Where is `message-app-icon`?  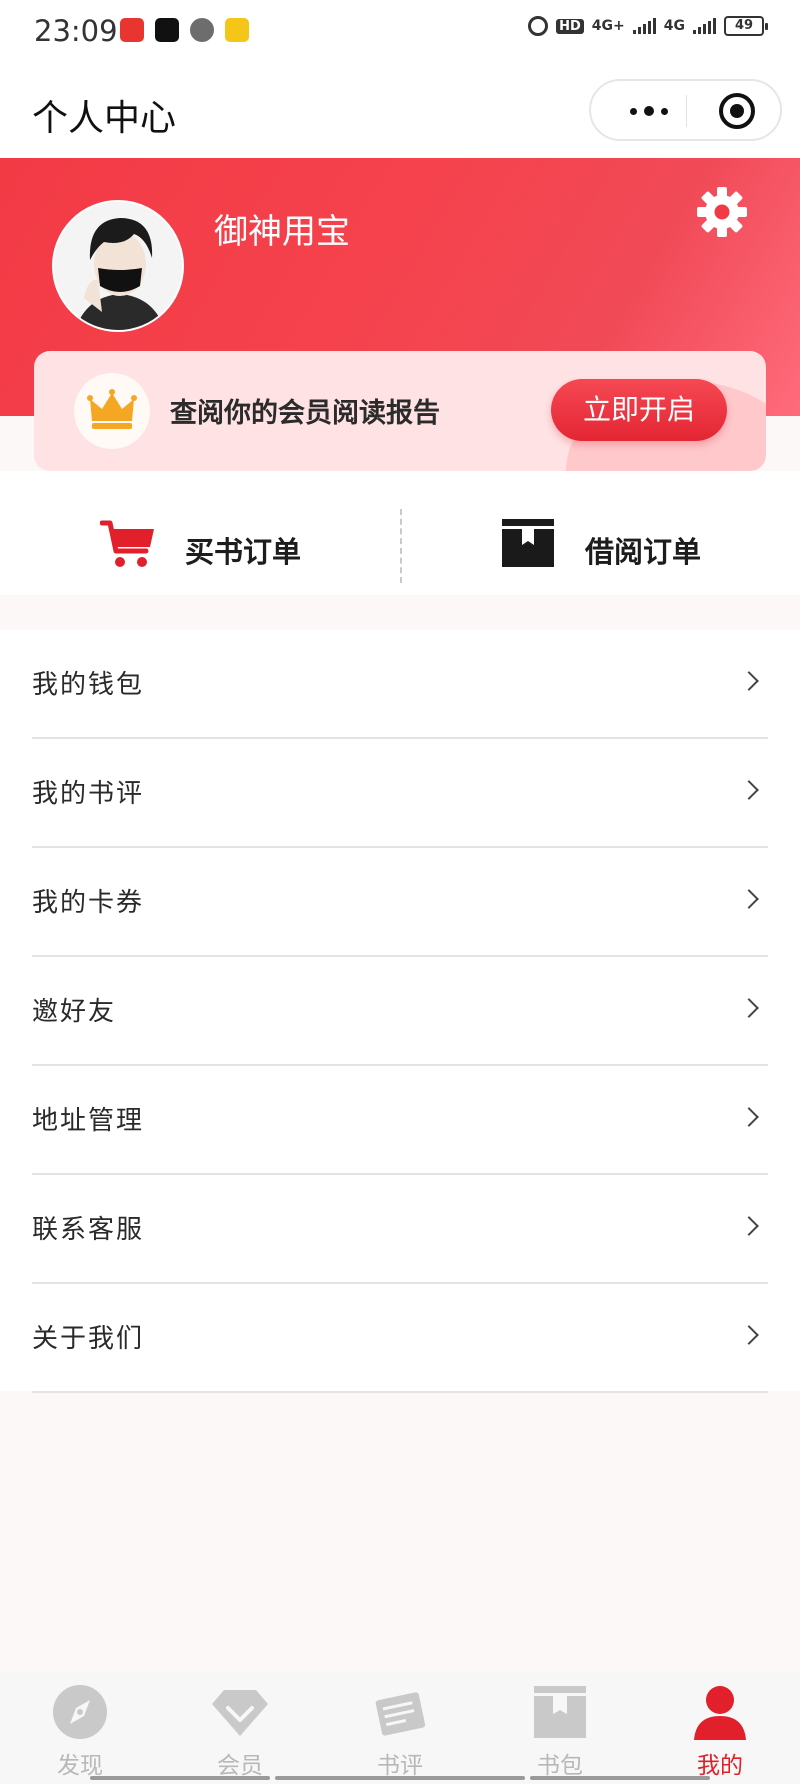
message-app-icon is located at coordinates (202, 30).